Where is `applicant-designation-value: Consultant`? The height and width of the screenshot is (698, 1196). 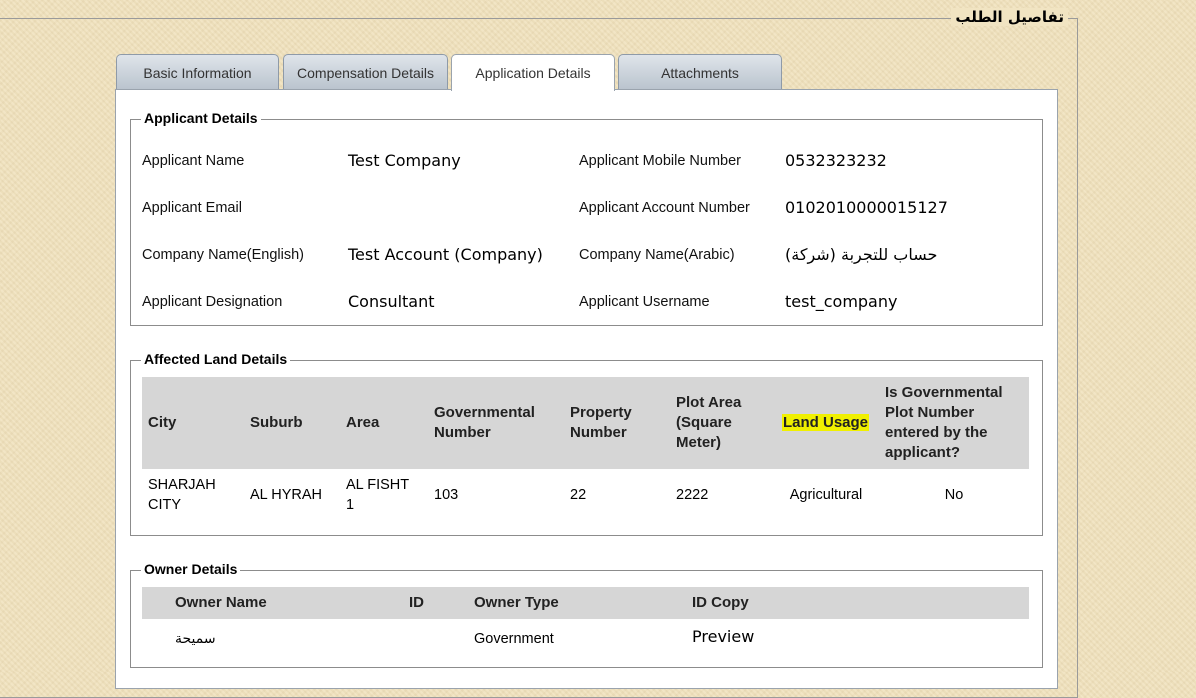
applicant-designation-value: Consultant is located at coordinates (391, 301).